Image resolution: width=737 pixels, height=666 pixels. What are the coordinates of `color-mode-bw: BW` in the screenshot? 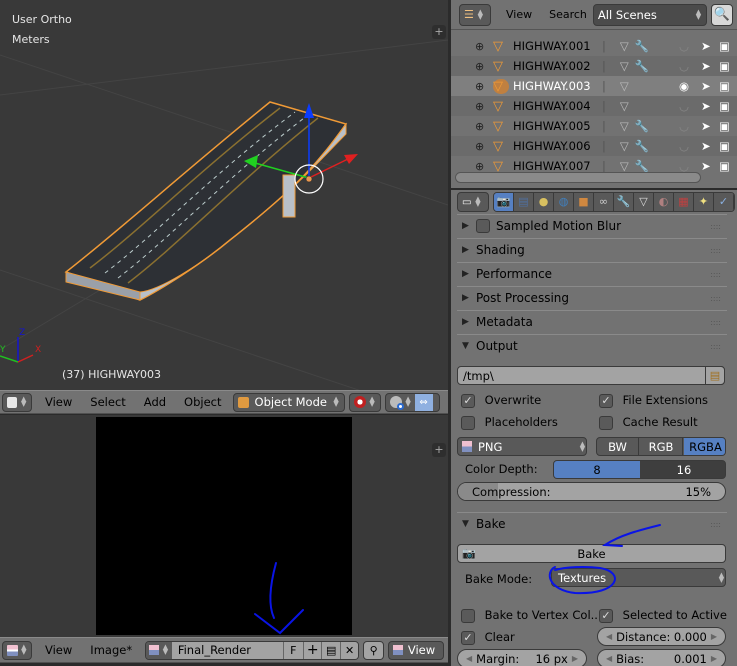 It's located at (618, 446).